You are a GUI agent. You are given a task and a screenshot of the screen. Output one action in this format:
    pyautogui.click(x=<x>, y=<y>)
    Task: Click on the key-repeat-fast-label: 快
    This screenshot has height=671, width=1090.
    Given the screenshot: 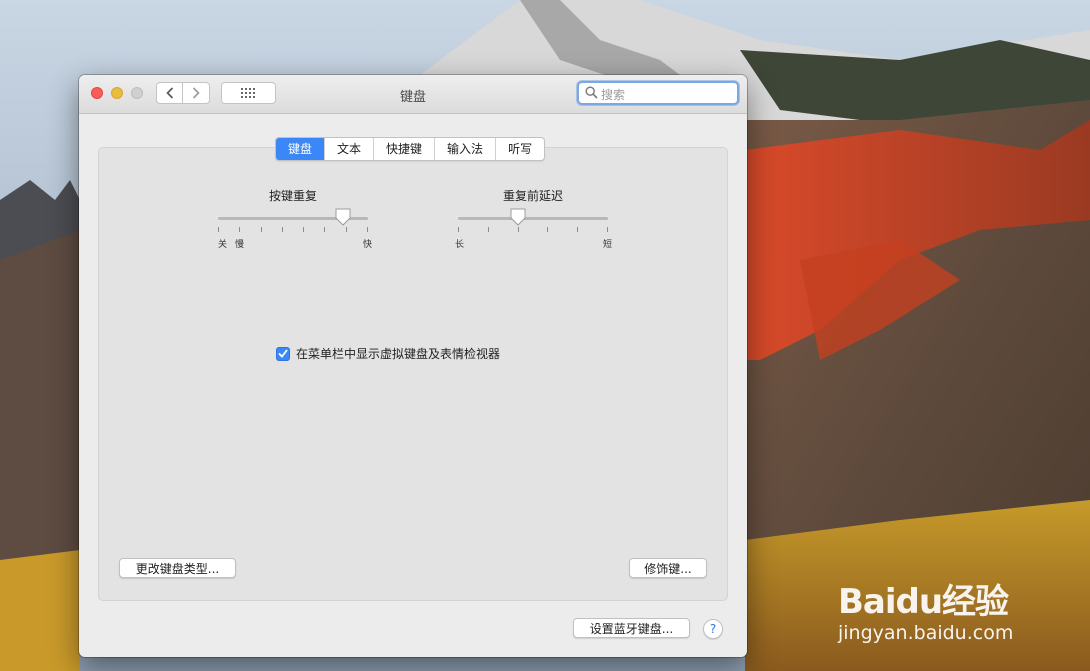 What is the action you would take?
    pyautogui.click(x=367, y=245)
    